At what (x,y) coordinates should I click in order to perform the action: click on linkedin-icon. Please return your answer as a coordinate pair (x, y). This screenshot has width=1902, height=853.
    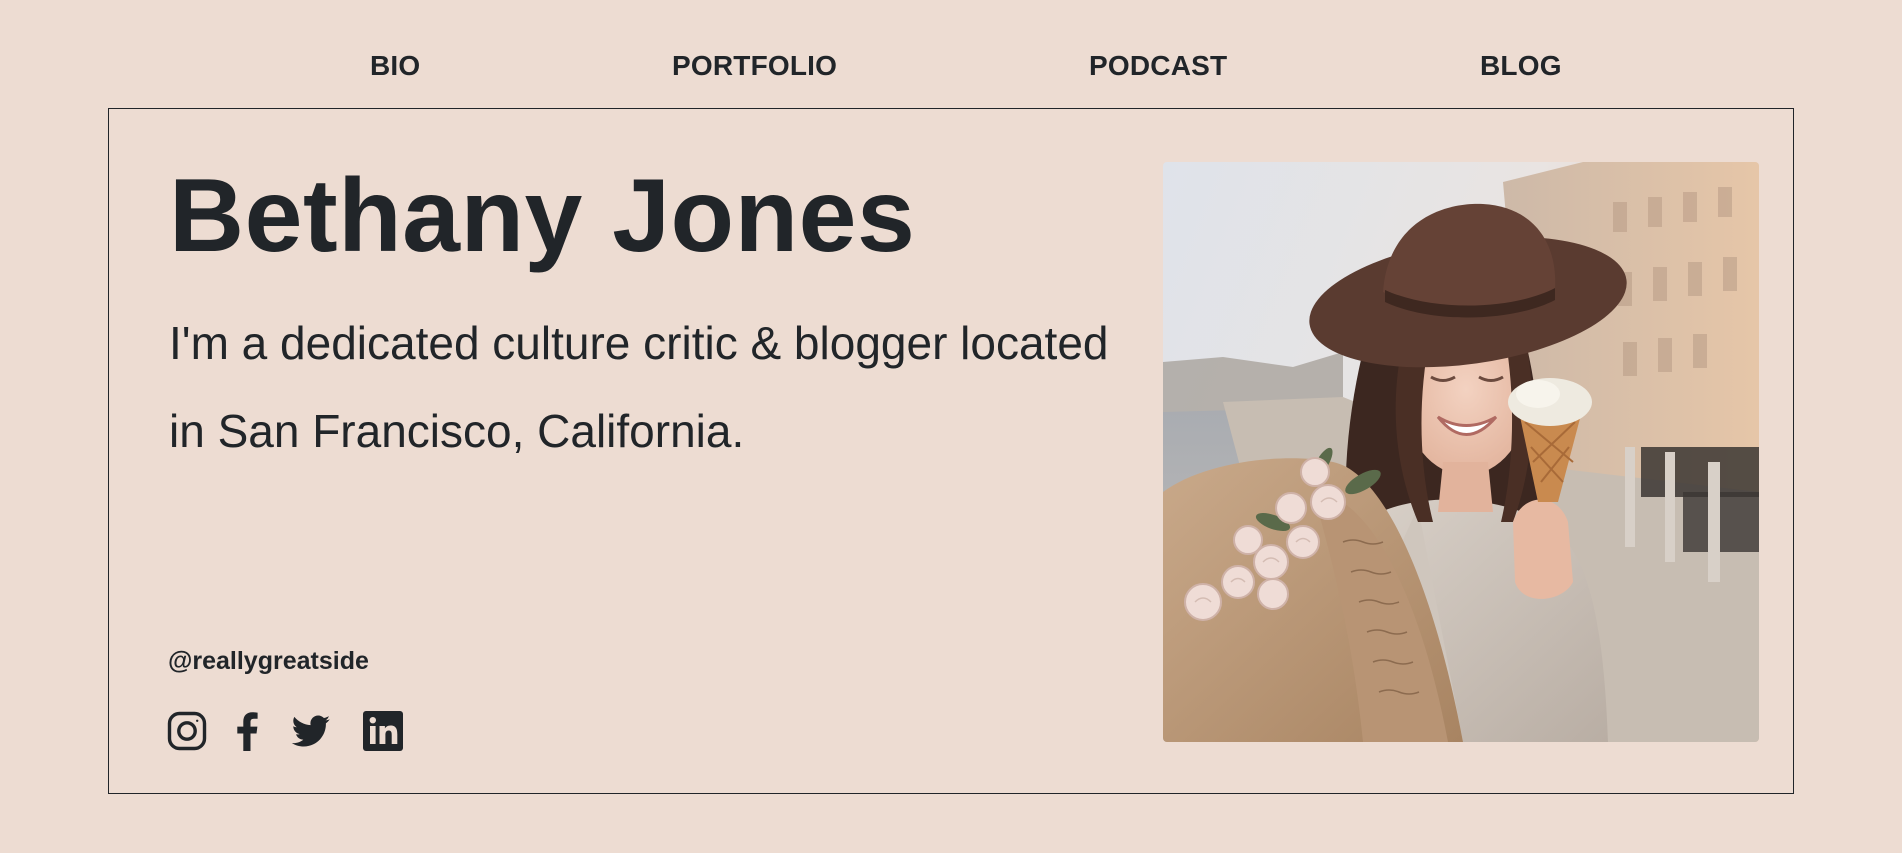
    Looking at the image, I should click on (383, 731).